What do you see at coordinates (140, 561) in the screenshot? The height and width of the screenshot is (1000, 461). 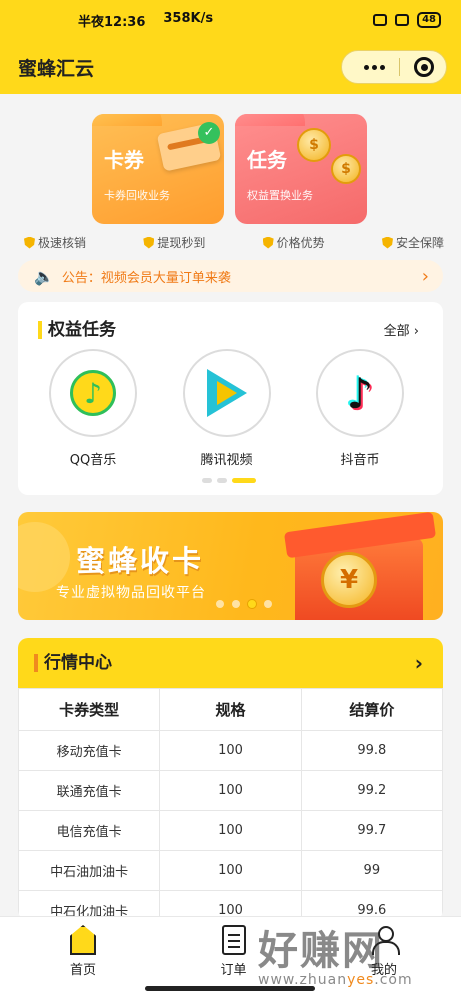 I see `banner-title: 蜜蜂收卡` at bounding box center [140, 561].